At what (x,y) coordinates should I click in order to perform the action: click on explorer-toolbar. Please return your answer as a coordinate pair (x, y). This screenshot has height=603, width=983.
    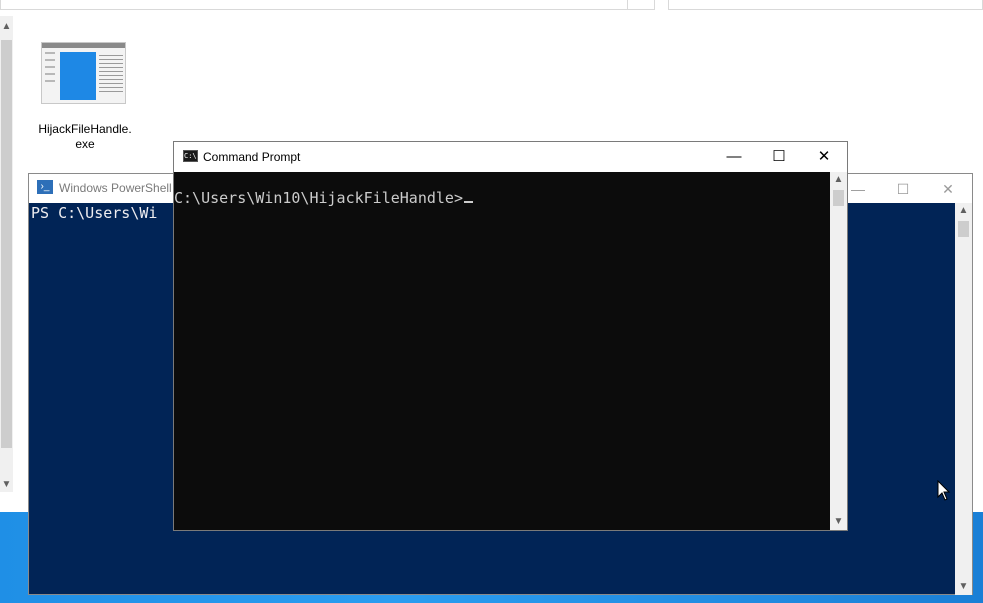
    Looking at the image, I should click on (491, 5).